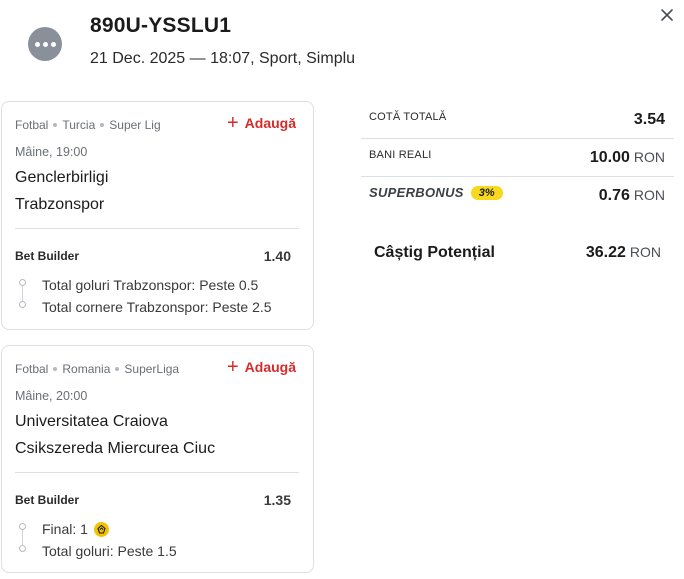  Describe the element at coordinates (51, 396) in the screenshot. I see `kickoff-time: Mâine, 20:00` at that location.